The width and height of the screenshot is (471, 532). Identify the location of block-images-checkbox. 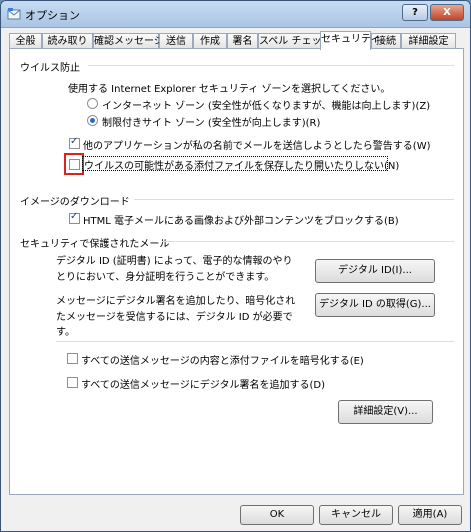
(74, 217).